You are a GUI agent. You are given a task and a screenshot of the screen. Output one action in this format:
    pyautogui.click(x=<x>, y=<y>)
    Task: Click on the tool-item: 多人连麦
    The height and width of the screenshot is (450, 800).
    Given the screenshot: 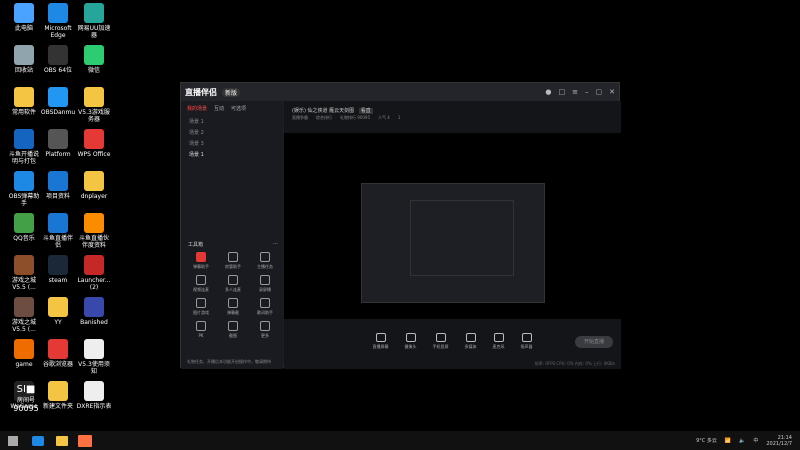 What is the action you would take?
    pyautogui.click(x=233, y=284)
    